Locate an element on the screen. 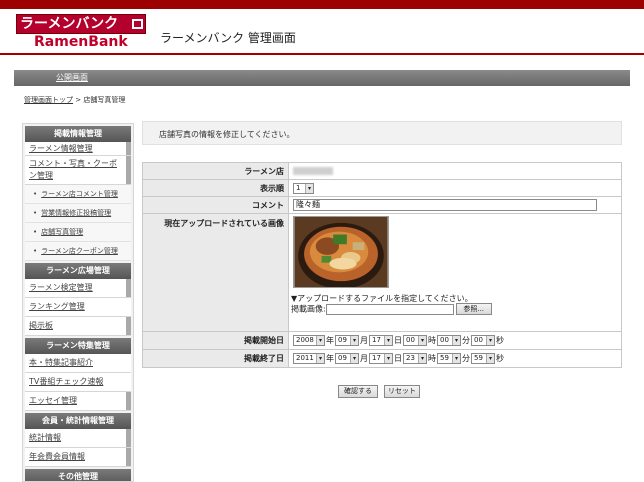 The height and width of the screenshot is (482, 644). upload-instruction: ▼アップロードするファイルを指定してください。 is located at coordinates (382, 298).